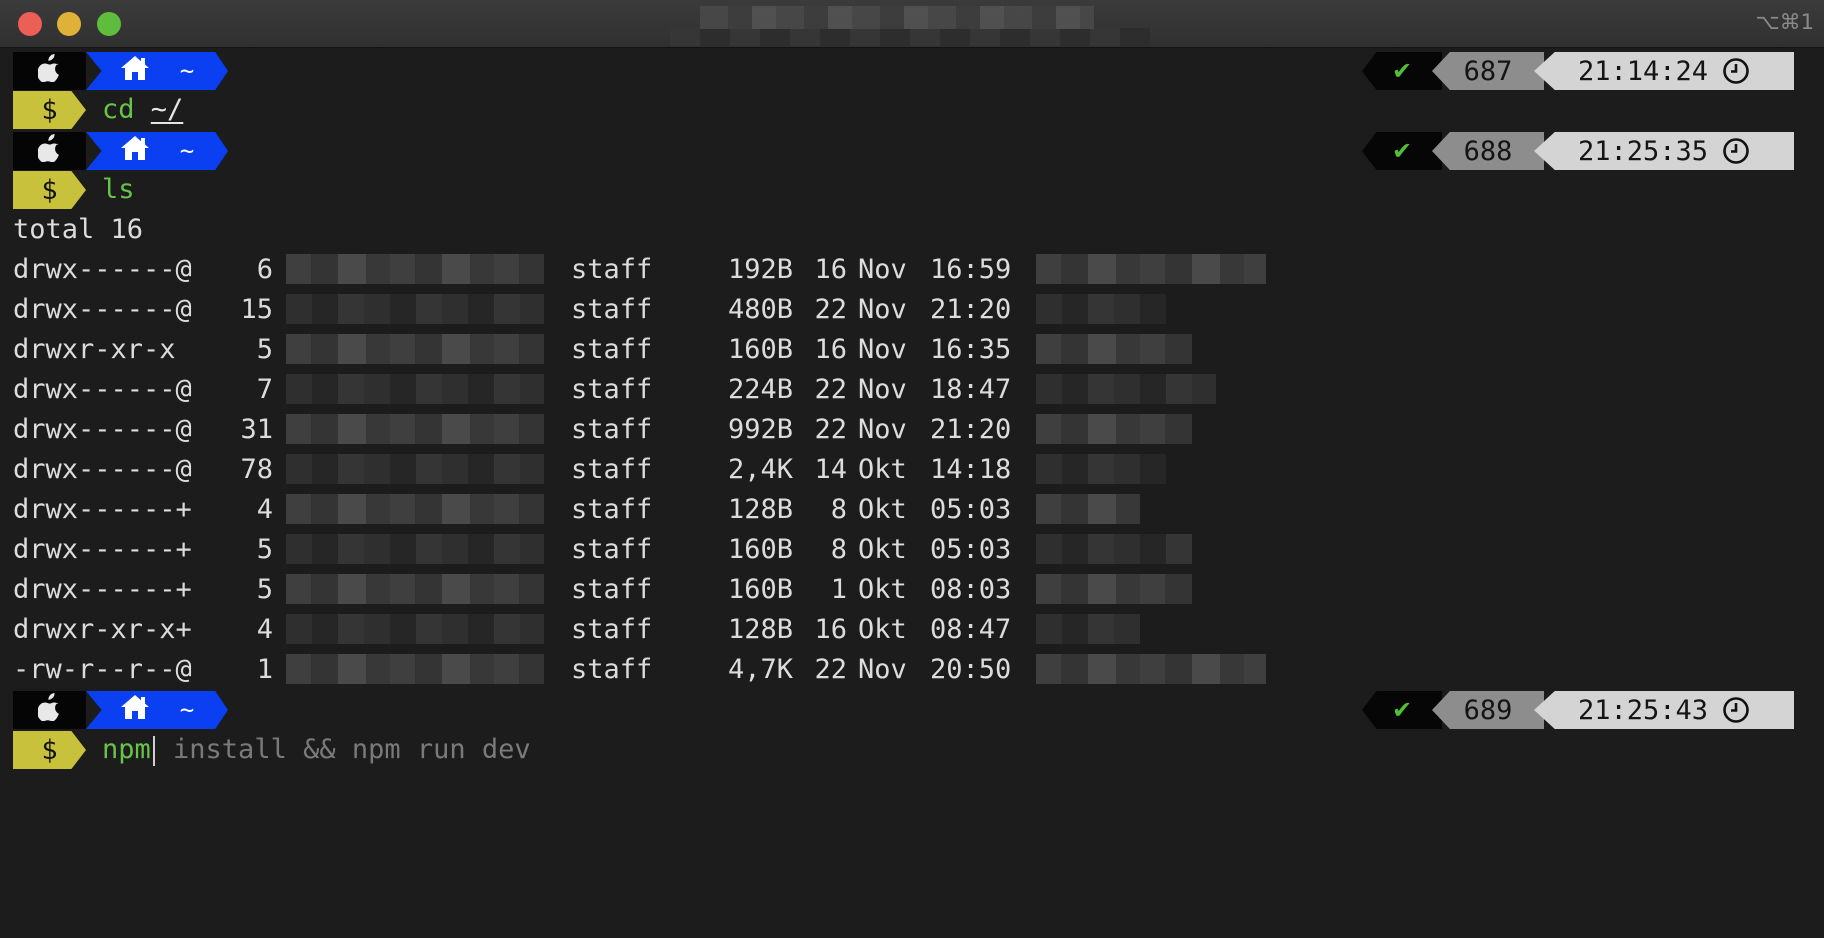  I want to click on ls-total-line: total 16, so click(78, 229).